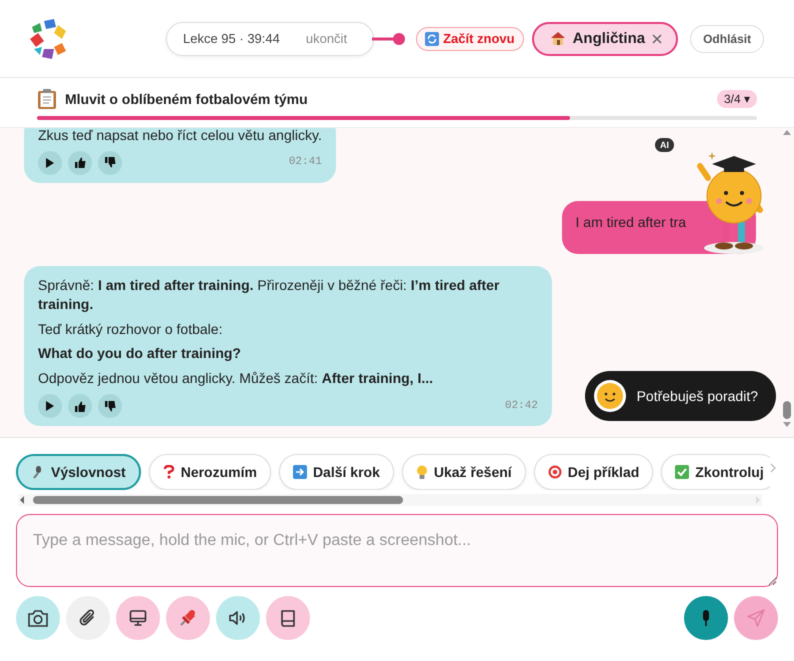  Describe the element at coordinates (631, 222) in the screenshot. I see `message-text: I am tired after tra` at that location.